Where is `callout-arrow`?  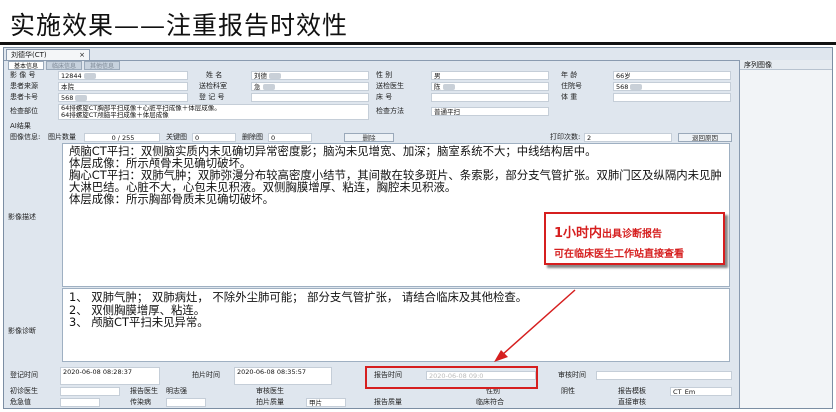 callout-arrow is located at coordinates (535, 325).